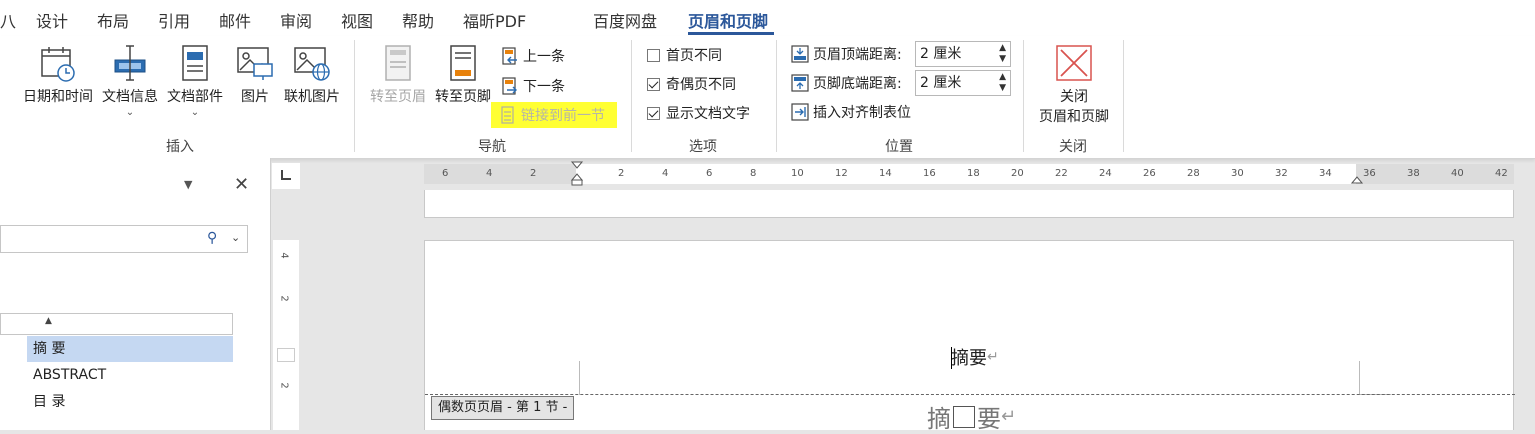 The image size is (1535, 434). I want to click on search-icon: ⚲, so click(212, 238).